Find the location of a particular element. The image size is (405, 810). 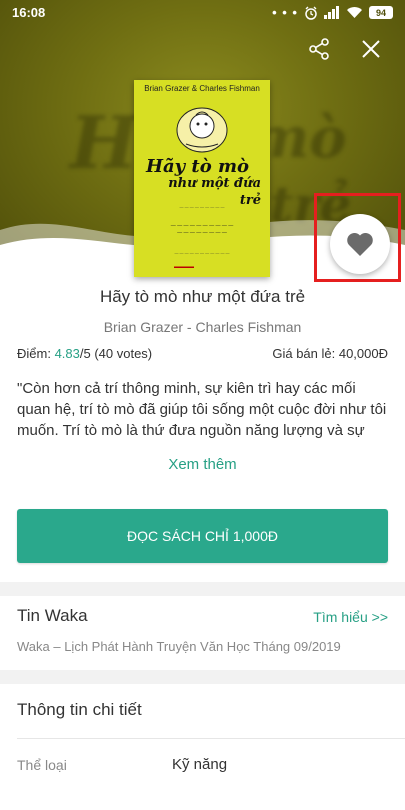

cover-tagline-decoration: — — — — — — — — — — — — — — — — — — is located at coordinates (202, 229).